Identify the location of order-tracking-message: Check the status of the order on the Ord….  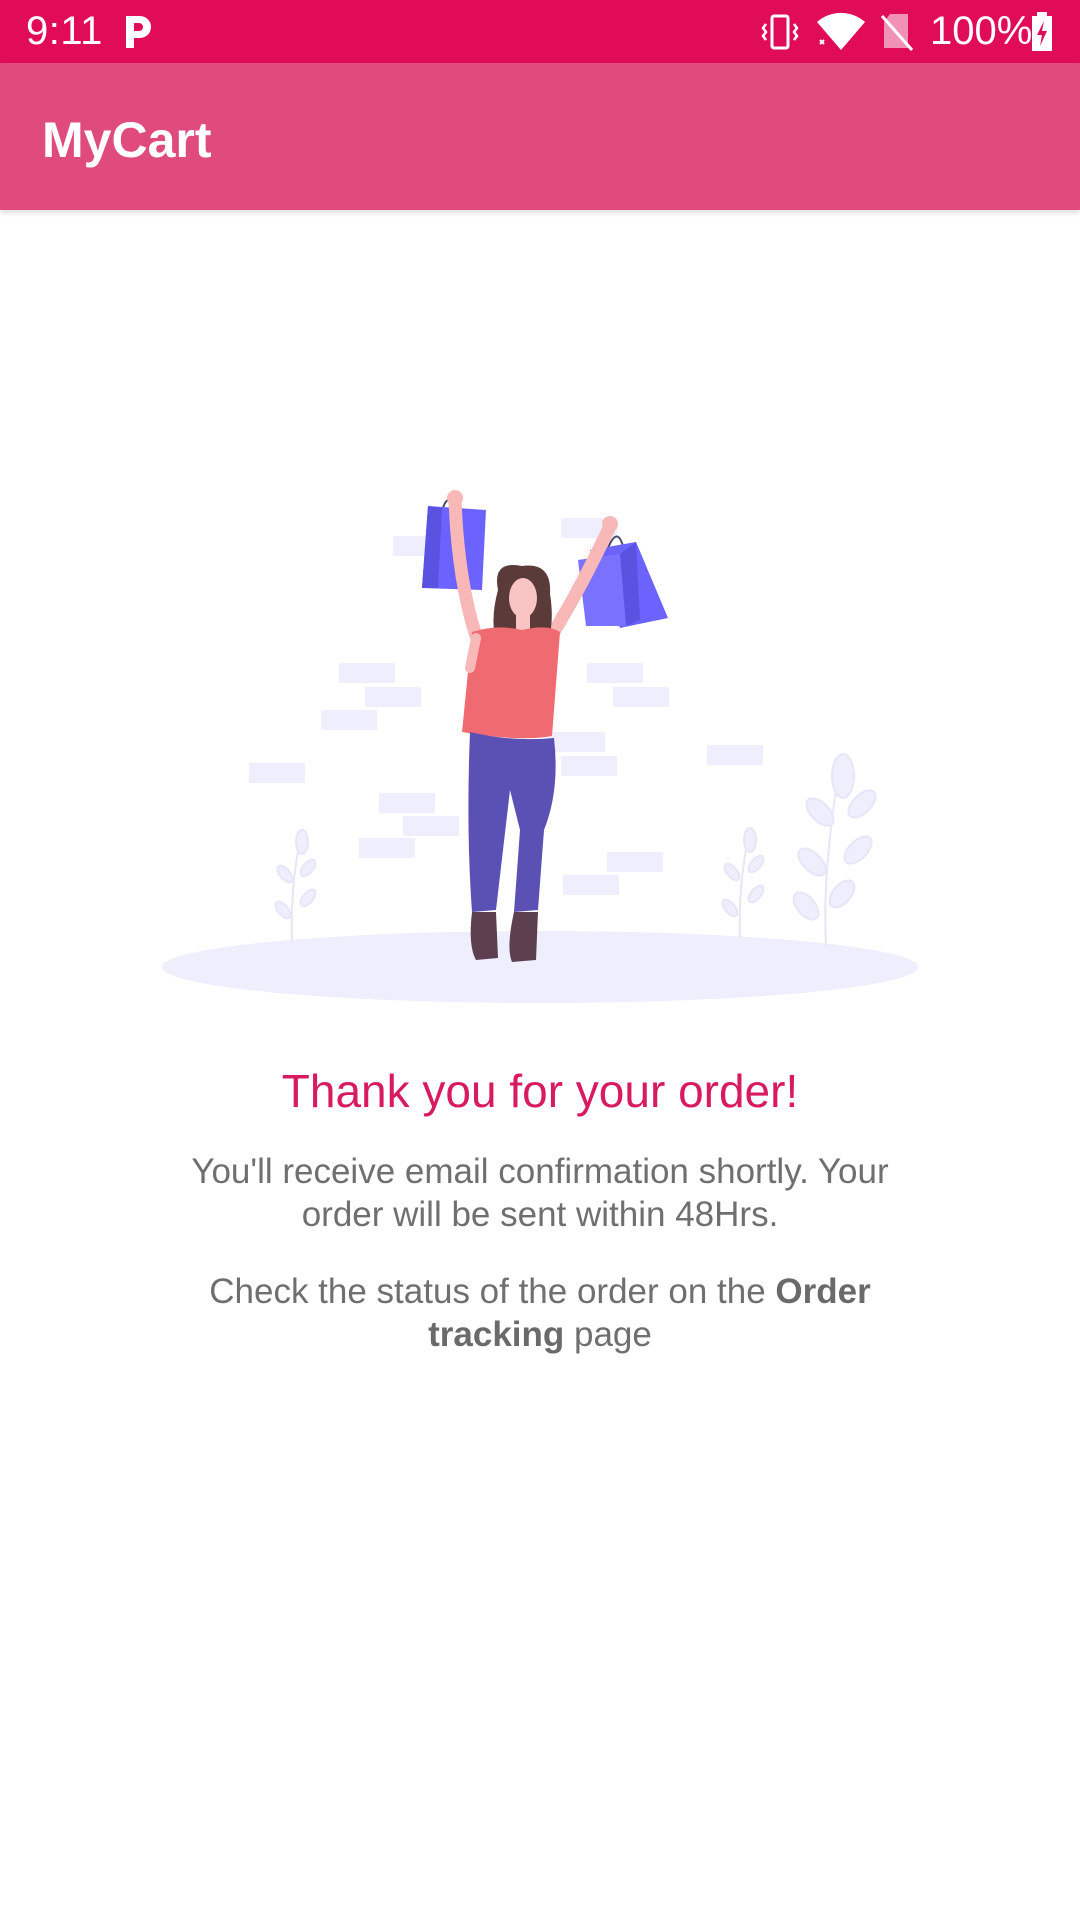
(540, 1313).